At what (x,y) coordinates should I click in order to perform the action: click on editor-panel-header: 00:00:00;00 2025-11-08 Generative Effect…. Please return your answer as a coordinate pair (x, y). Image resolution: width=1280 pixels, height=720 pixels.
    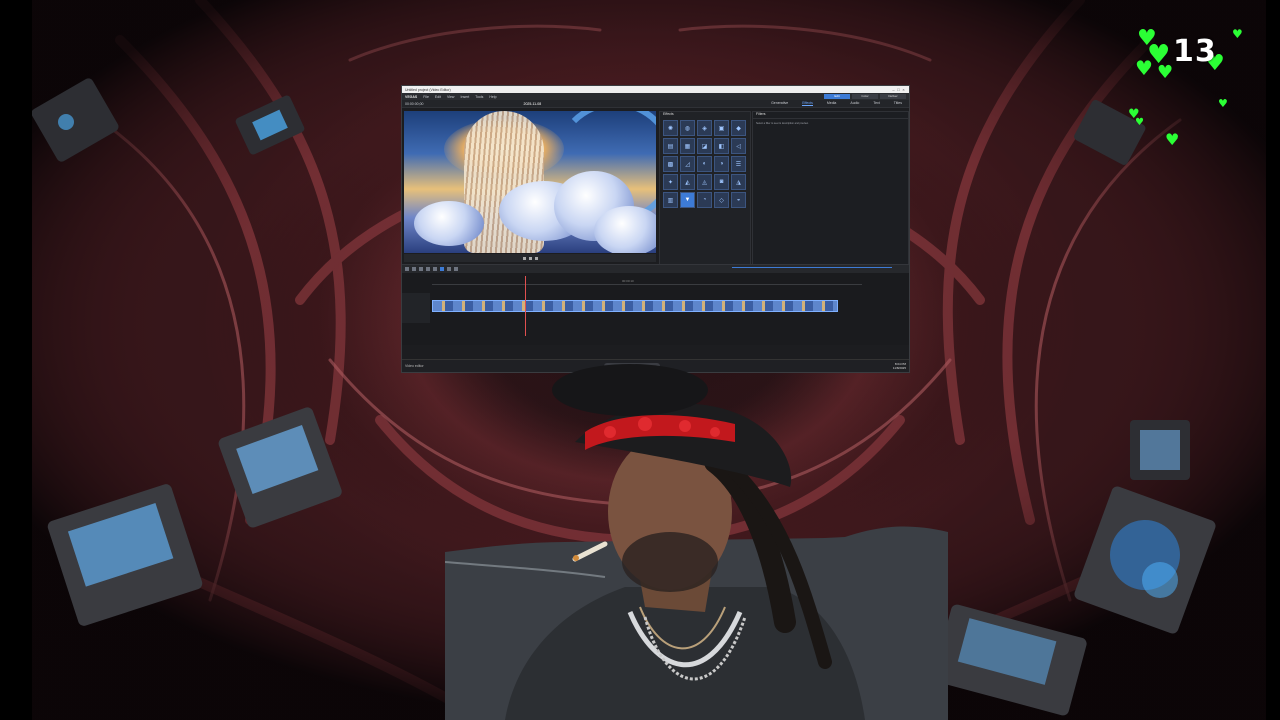
    Looking at the image, I should click on (655, 104).